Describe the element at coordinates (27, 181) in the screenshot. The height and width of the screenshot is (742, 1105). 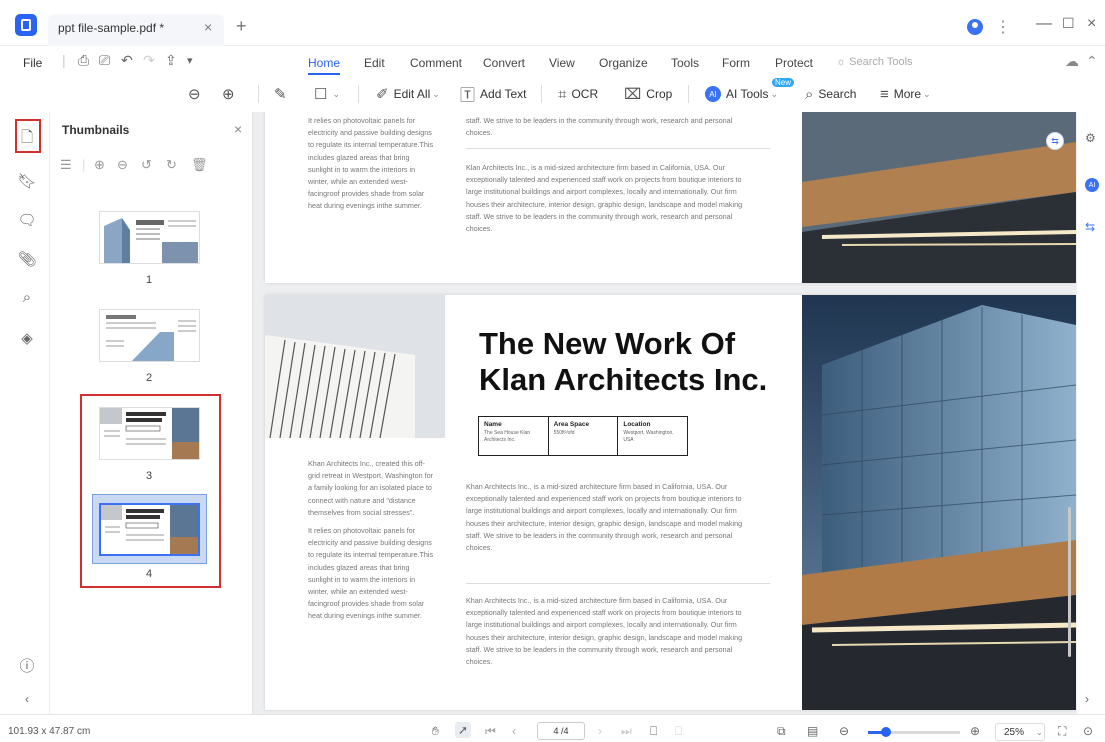
I see `bookmark-icon: 🔖︎` at that location.